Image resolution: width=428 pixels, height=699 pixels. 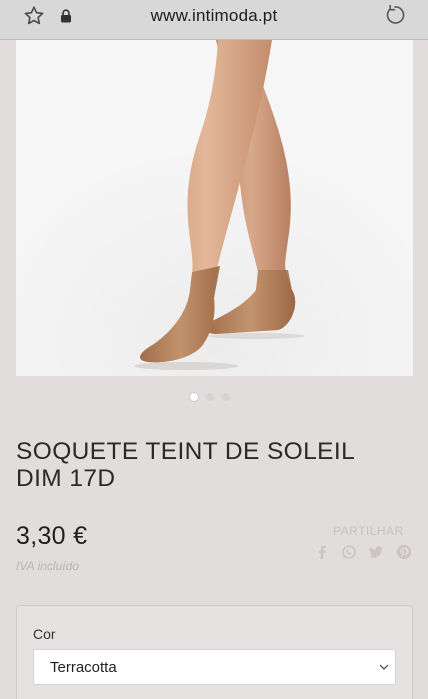 What do you see at coordinates (322, 552) in the screenshot?
I see `facebook-icon` at bounding box center [322, 552].